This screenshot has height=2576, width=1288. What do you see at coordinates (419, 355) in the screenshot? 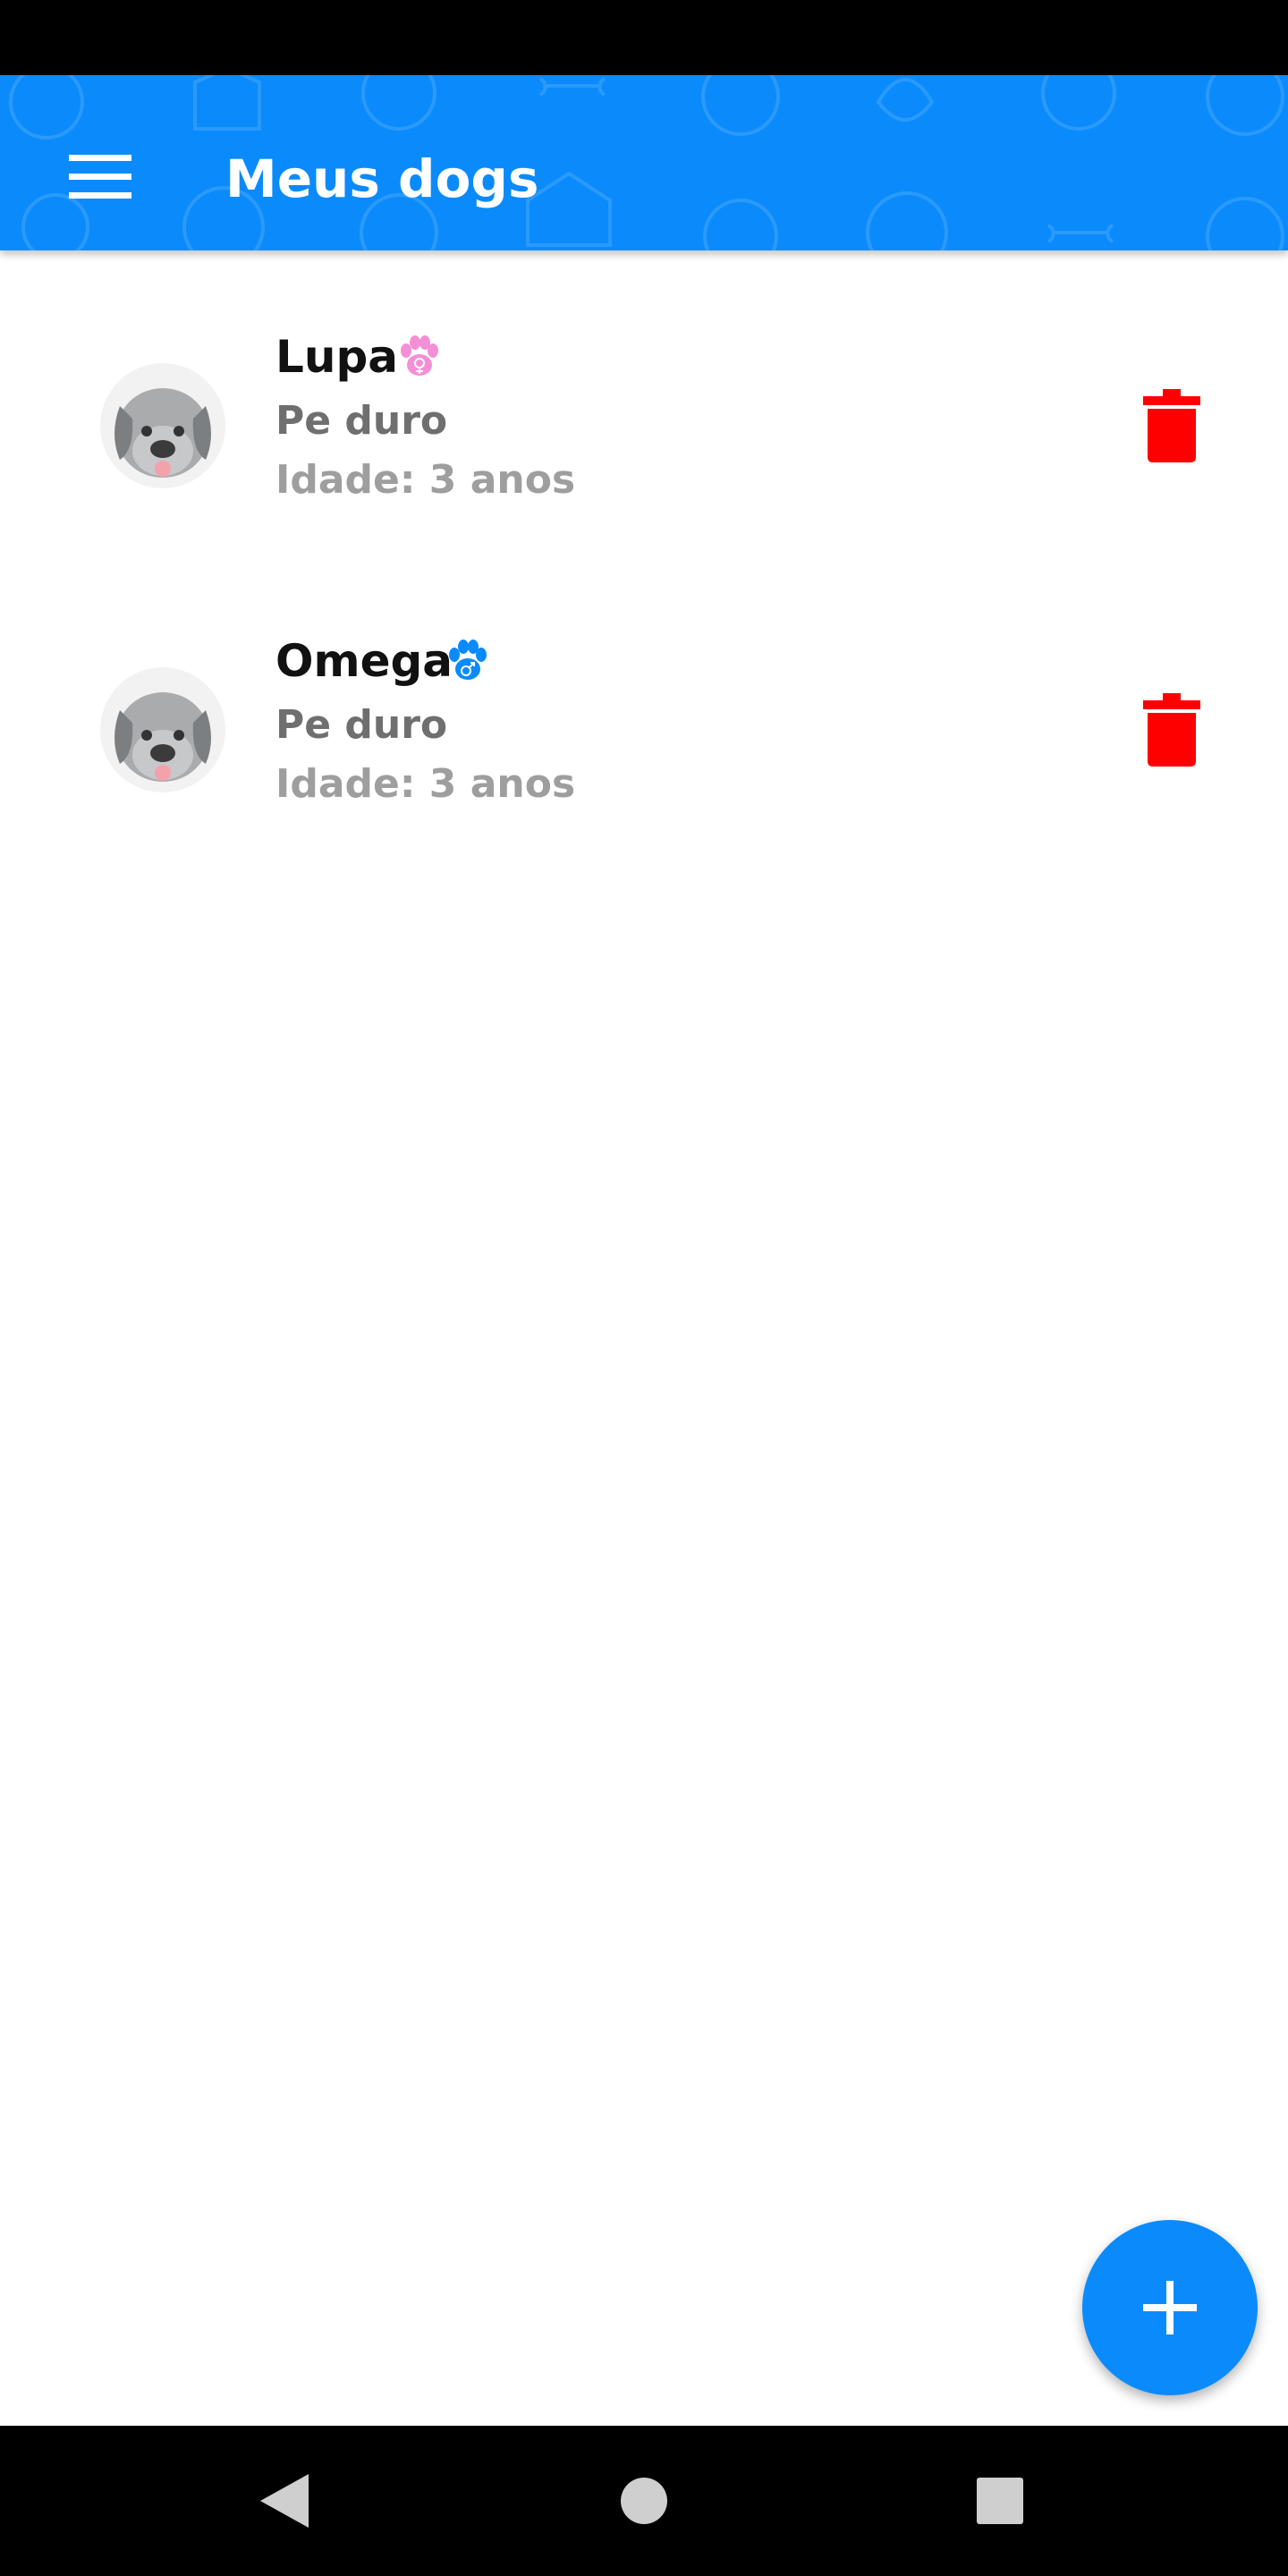
I see `paw-female-icon` at bounding box center [419, 355].